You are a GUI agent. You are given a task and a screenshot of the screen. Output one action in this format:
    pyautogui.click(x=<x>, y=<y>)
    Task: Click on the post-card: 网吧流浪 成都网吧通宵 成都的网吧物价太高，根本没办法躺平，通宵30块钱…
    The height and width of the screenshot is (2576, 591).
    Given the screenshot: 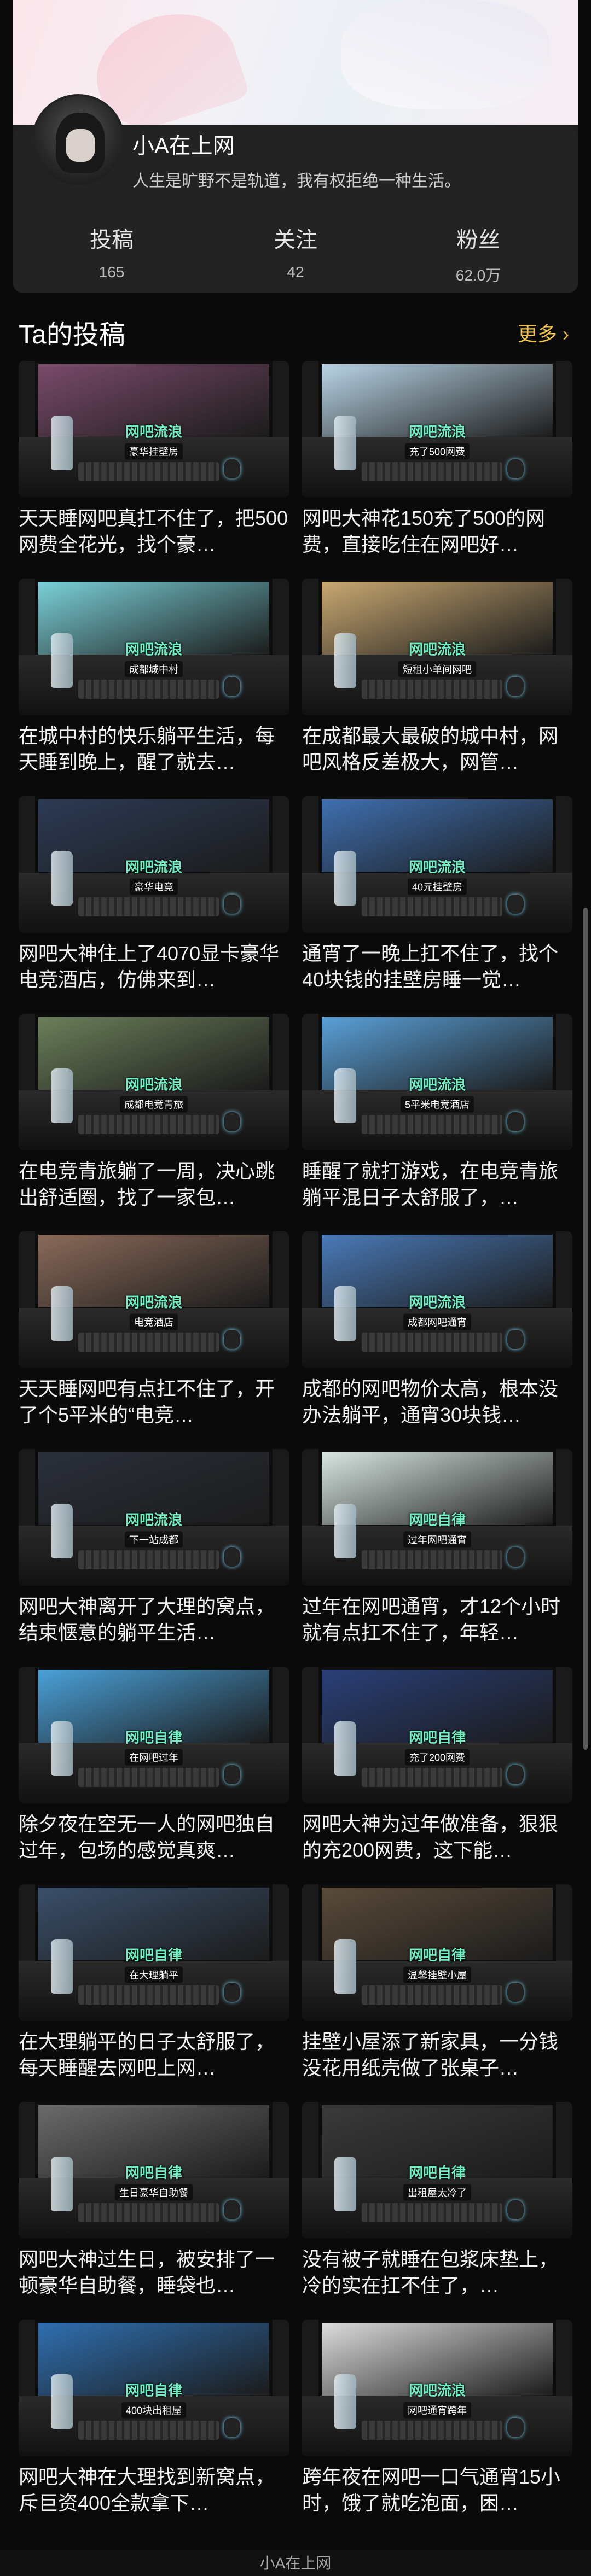 What is the action you would take?
    pyautogui.click(x=437, y=1338)
    